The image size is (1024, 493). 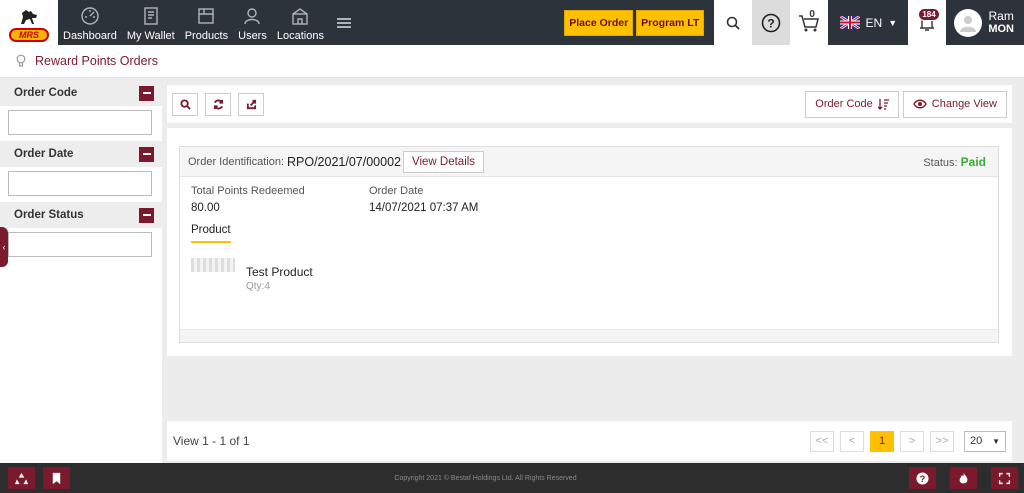 What do you see at coordinates (968, 22) in the screenshot?
I see `avatar` at bounding box center [968, 22].